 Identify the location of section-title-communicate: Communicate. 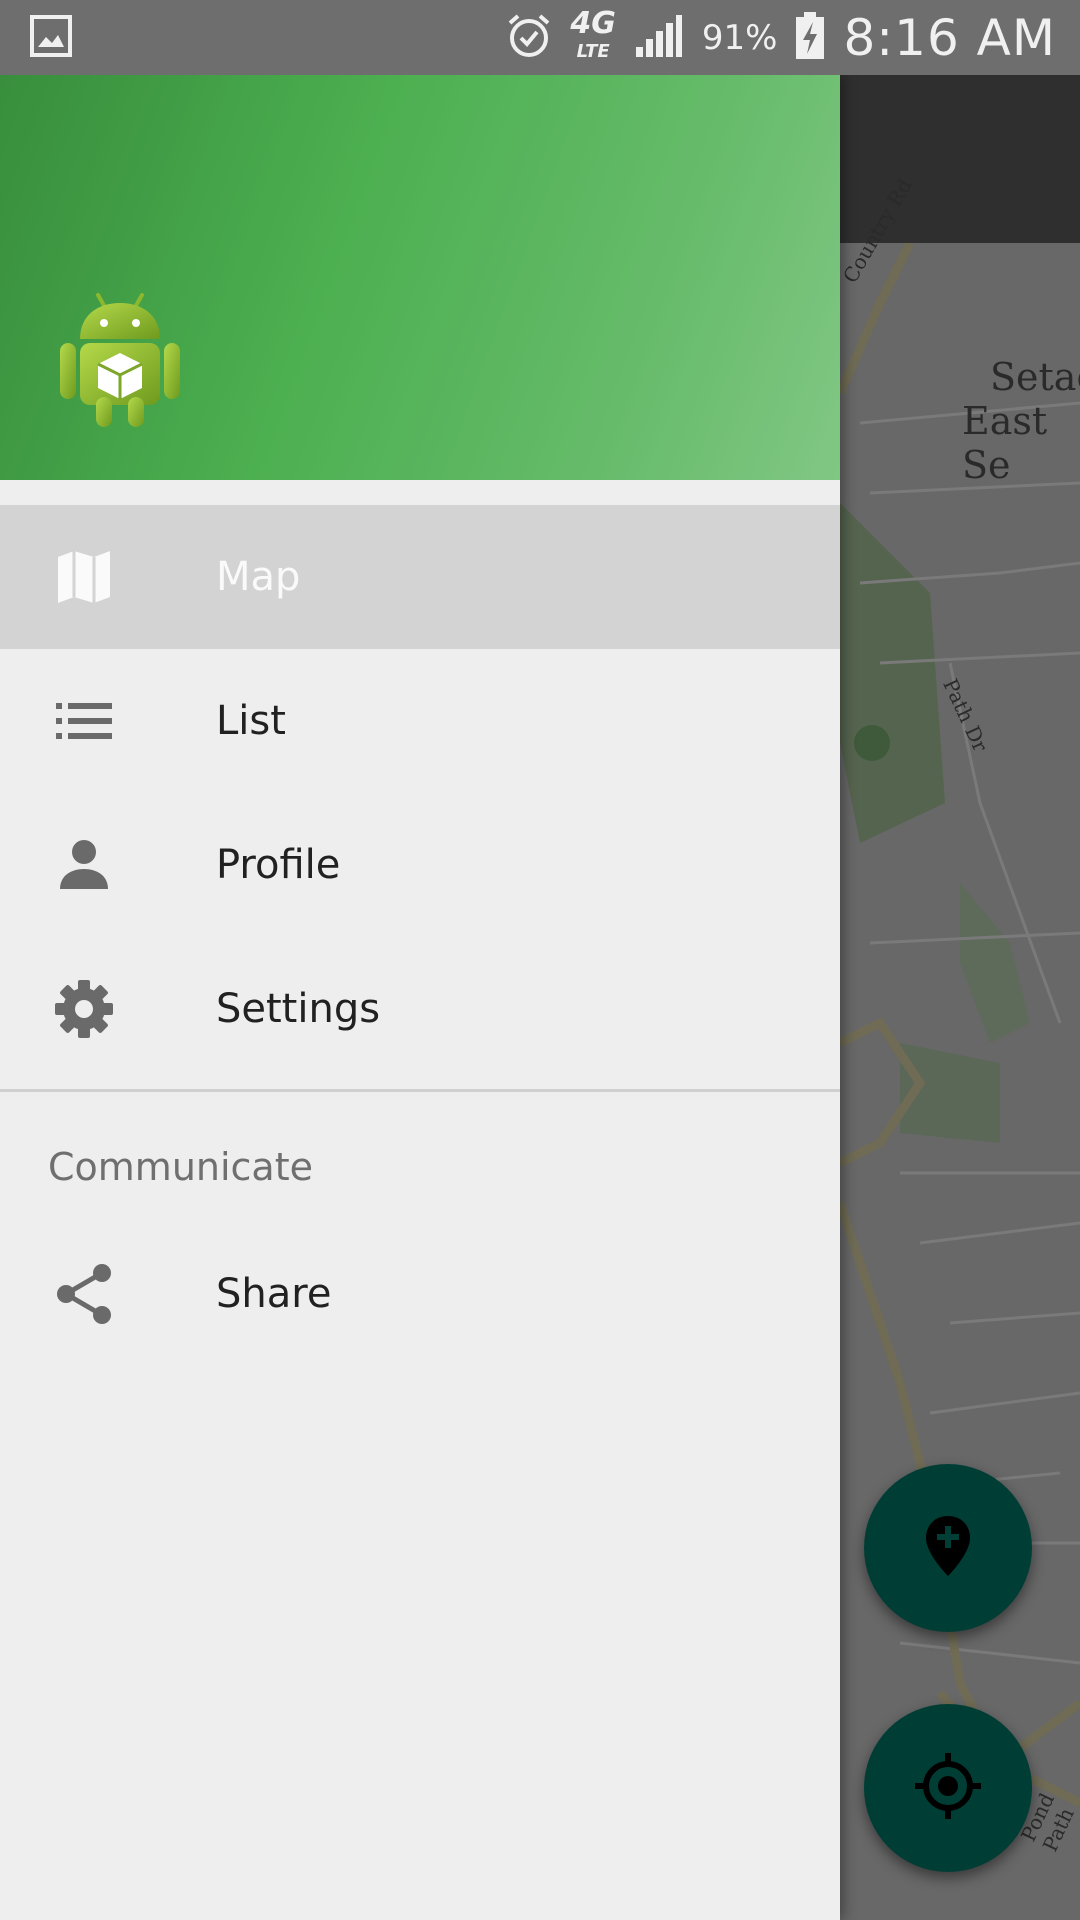
(180, 1167).